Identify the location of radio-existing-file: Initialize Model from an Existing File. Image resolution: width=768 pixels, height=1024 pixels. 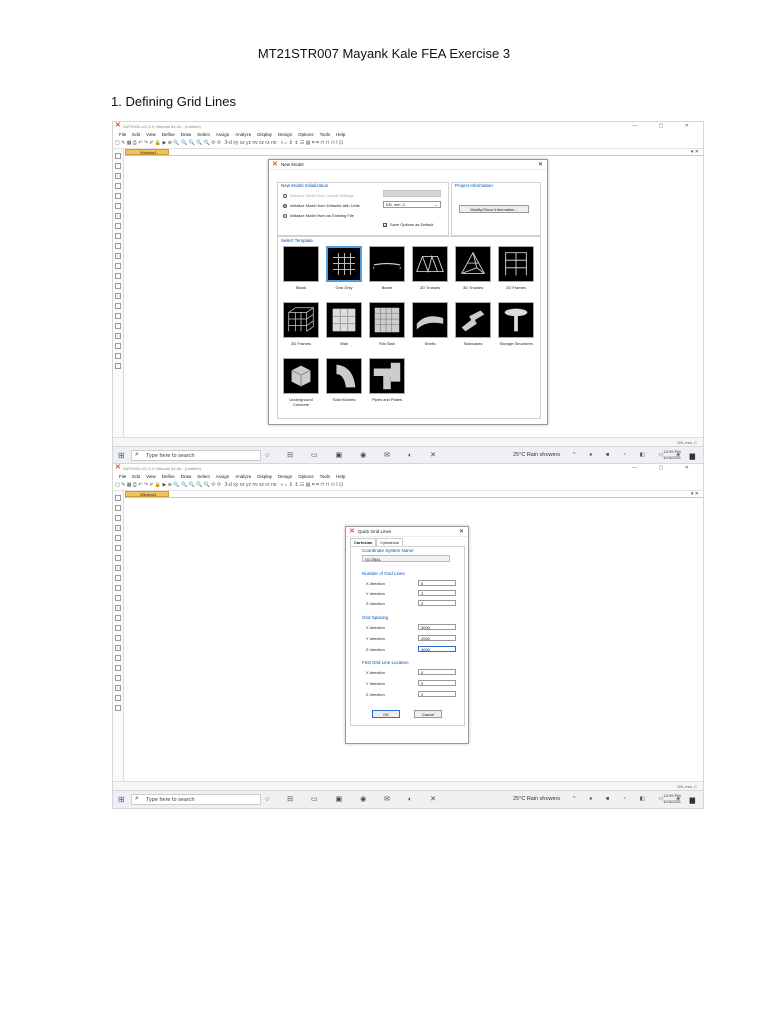
(318, 215).